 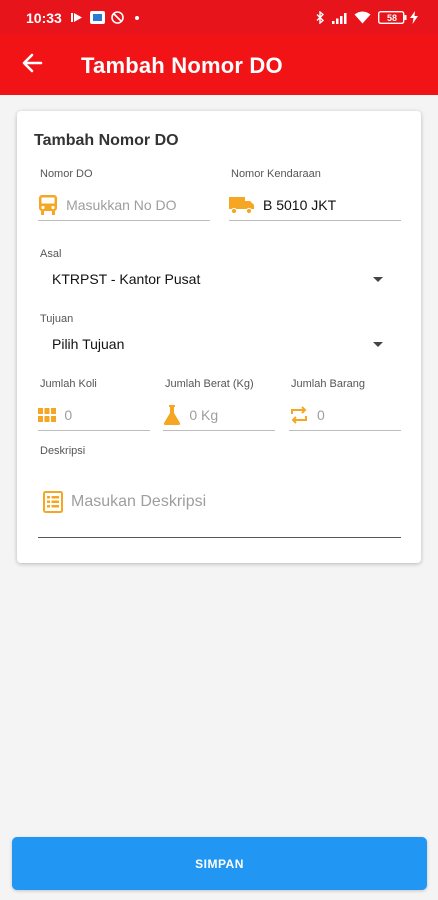 I want to click on nomor-kendaraan-label: Nomor Kendaraan, so click(x=276, y=174).